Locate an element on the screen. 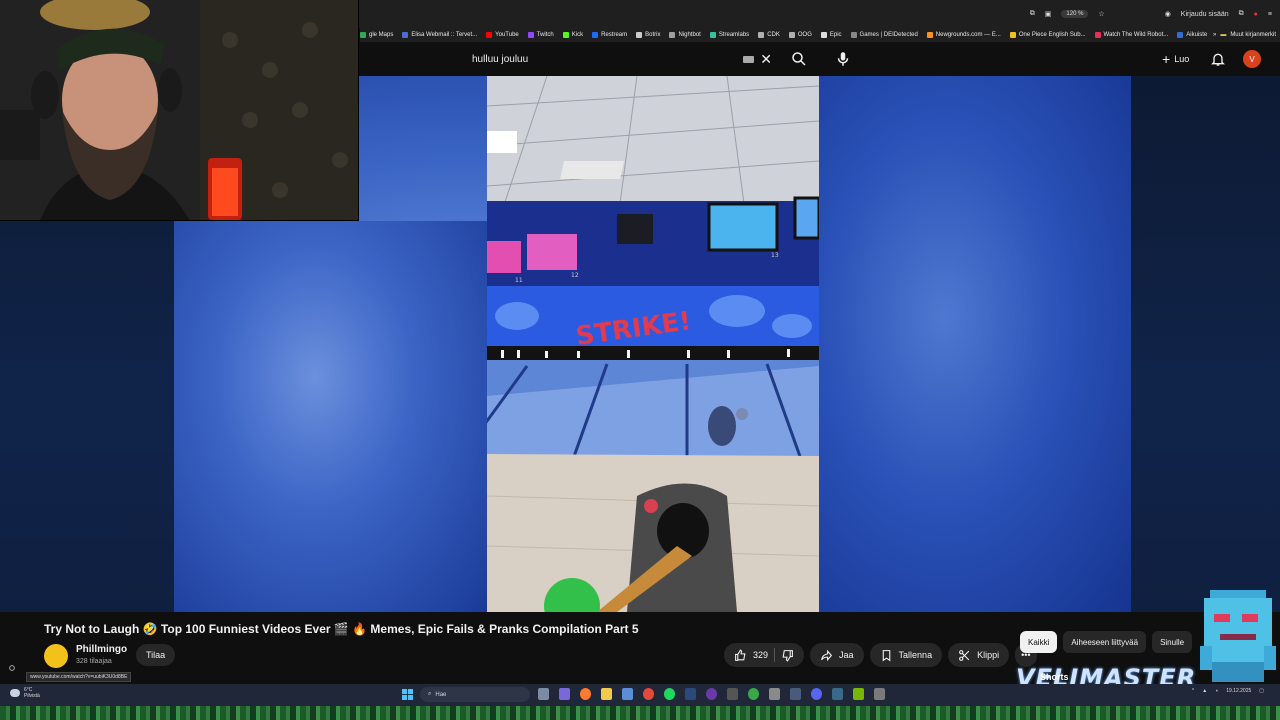 The image size is (1280, 720). calculator-icon is located at coordinates (732, 694).